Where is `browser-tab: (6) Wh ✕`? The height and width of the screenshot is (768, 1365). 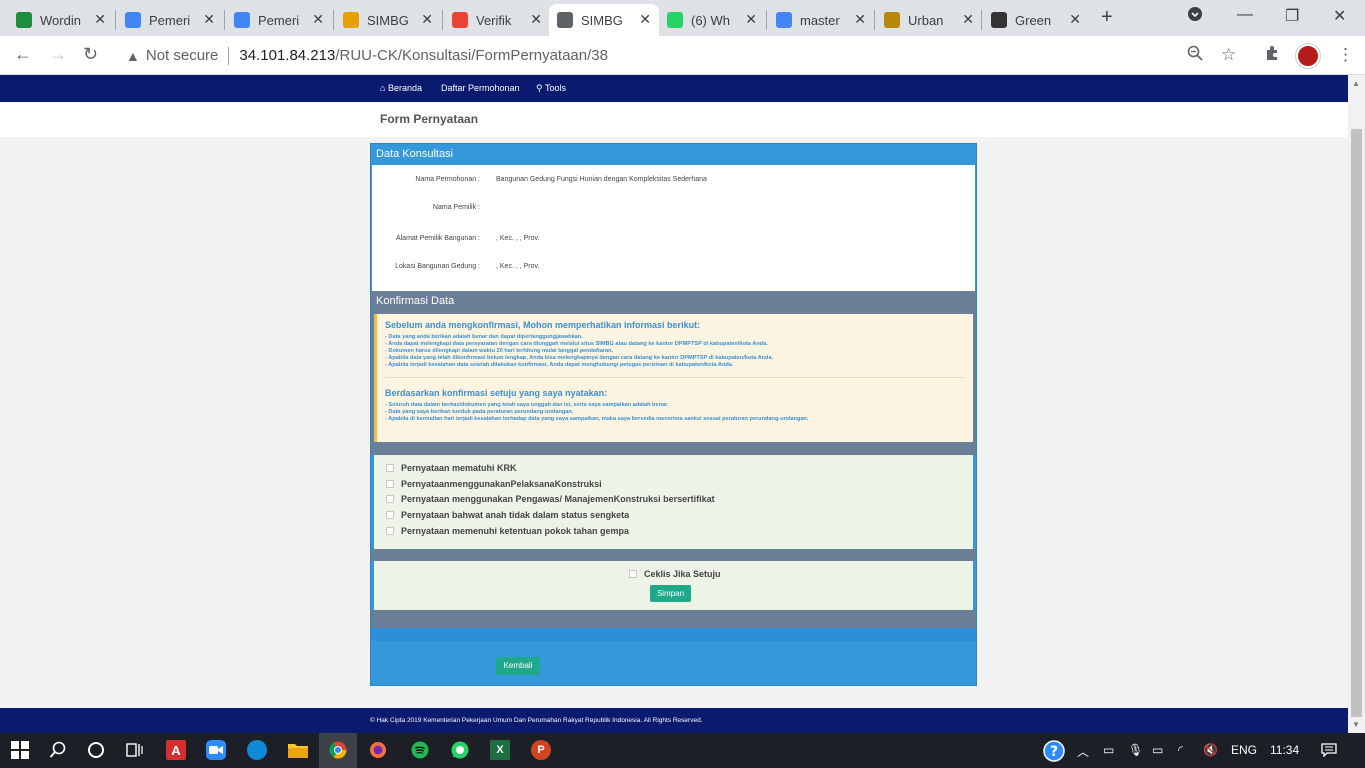 browser-tab: (6) Wh ✕ is located at coordinates (712, 20).